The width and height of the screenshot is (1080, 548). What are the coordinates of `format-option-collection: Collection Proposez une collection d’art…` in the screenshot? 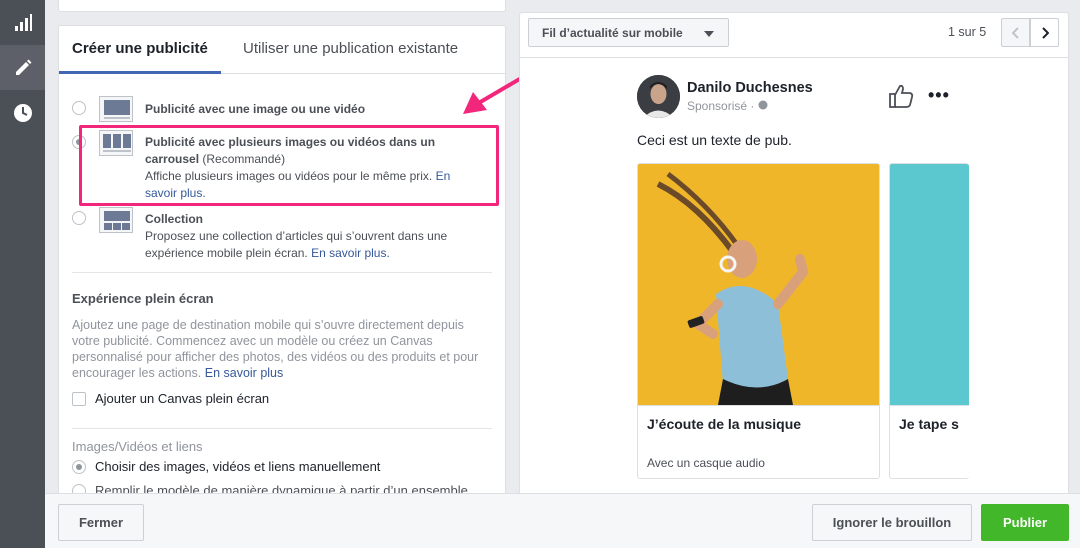 It's located at (282, 234).